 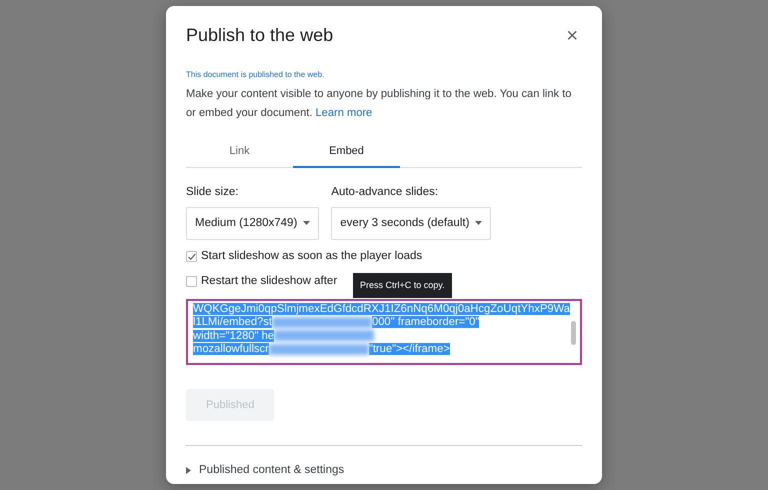 I want to click on scrollbar-thumb, so click(x=573, y=332).